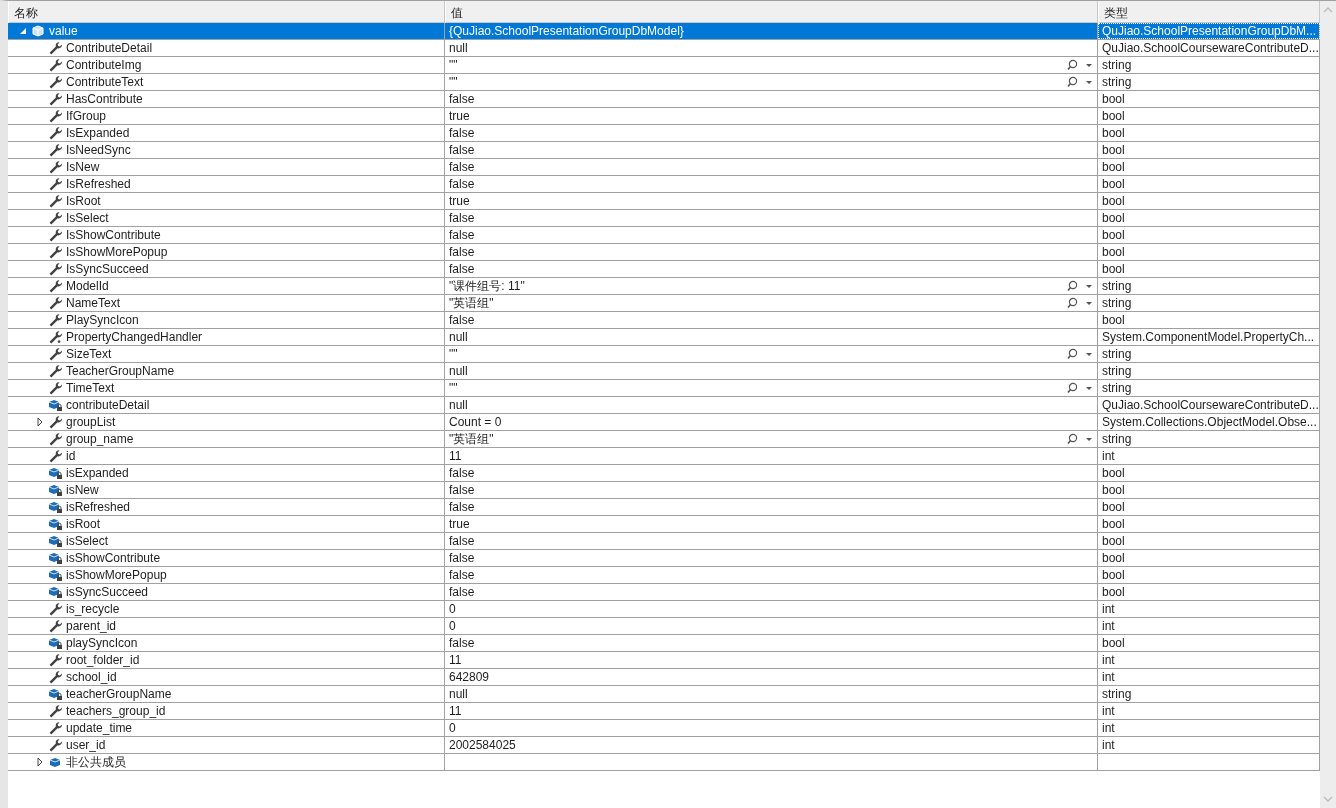  What do you see at coordinates (664, 269) in the screenshot?
I see `watch-row: IsSyncSucceed false bool` at bounding box center [664, 269].